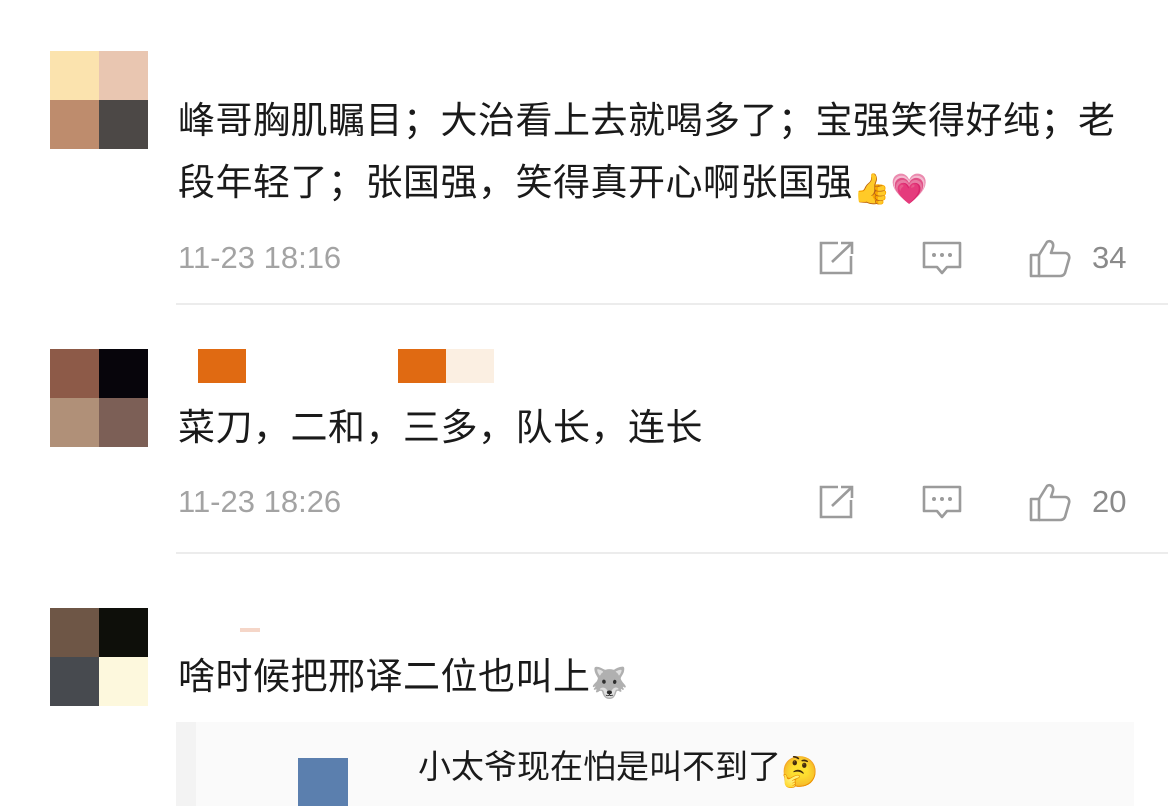  I want to click on heart-emoji: 💗, so click(909, 189).